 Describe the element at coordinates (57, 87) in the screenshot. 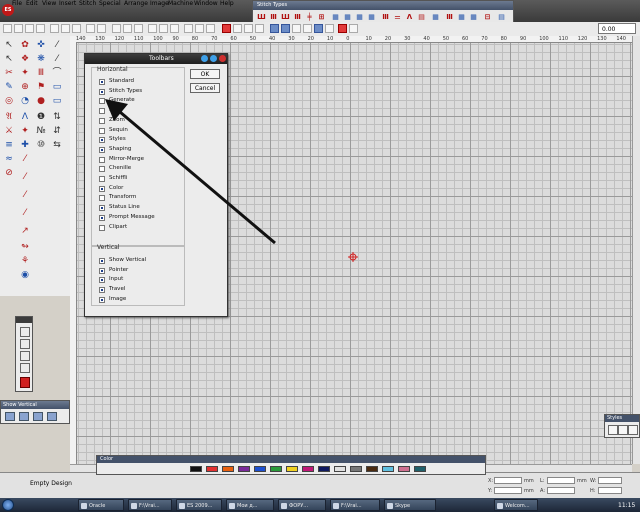

I see `rect-icon: ▭` at that location.